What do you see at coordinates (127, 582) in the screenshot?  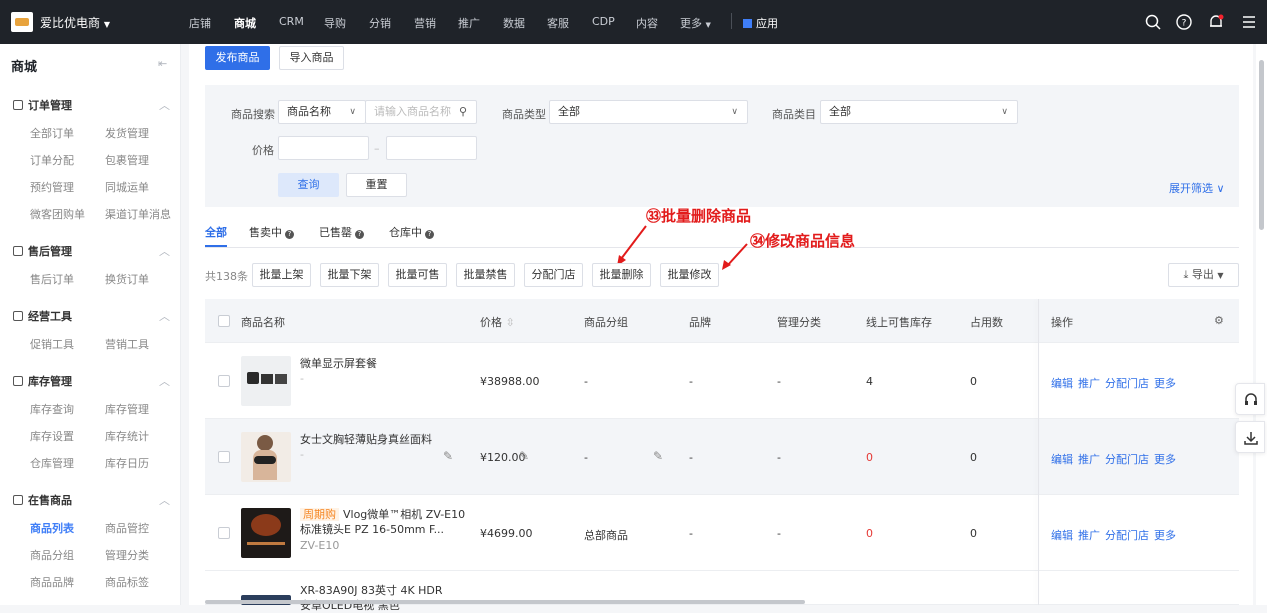 I see `sidebar-item-tags: 商品标签` at bounding box center [127, 582].